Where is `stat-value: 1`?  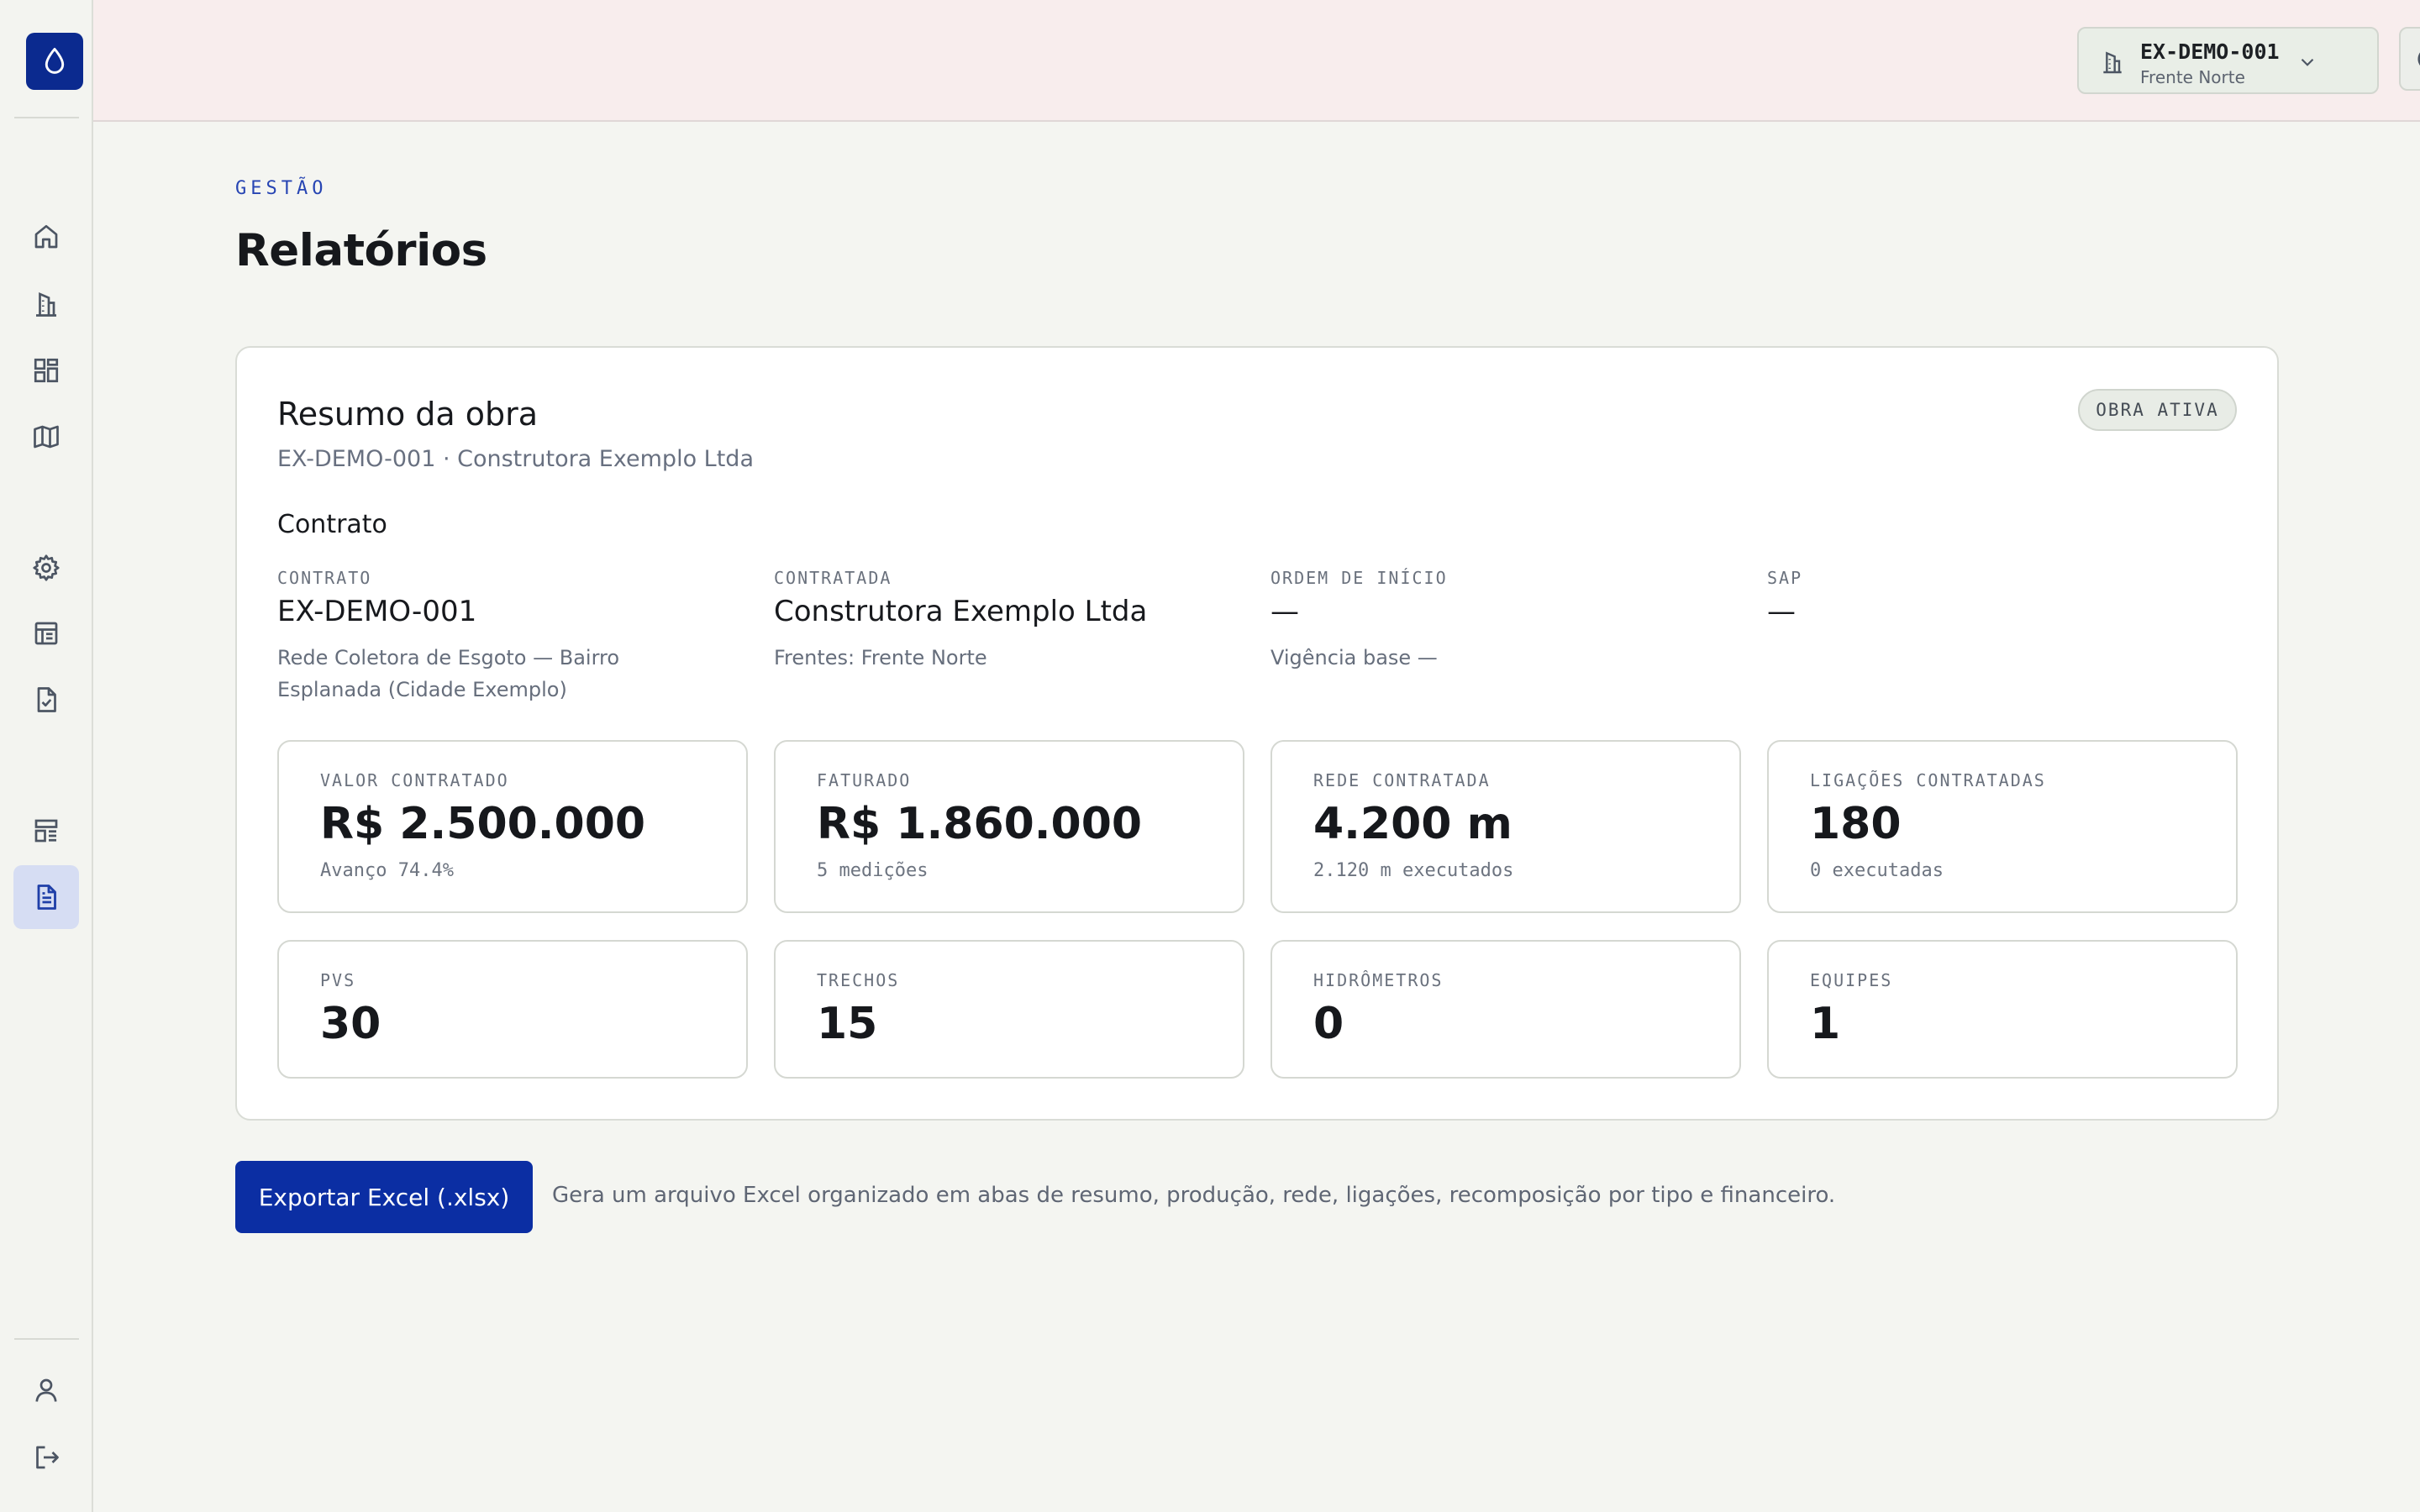
stat-value: 1 is located at coordinates (1825, 1024).